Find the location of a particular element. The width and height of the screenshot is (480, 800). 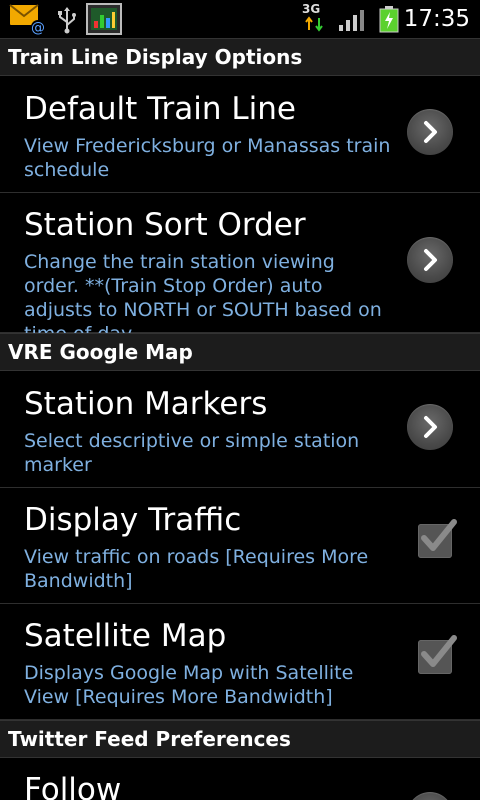

pref-title: Station Sort Order is located at coordinates (165, 225).